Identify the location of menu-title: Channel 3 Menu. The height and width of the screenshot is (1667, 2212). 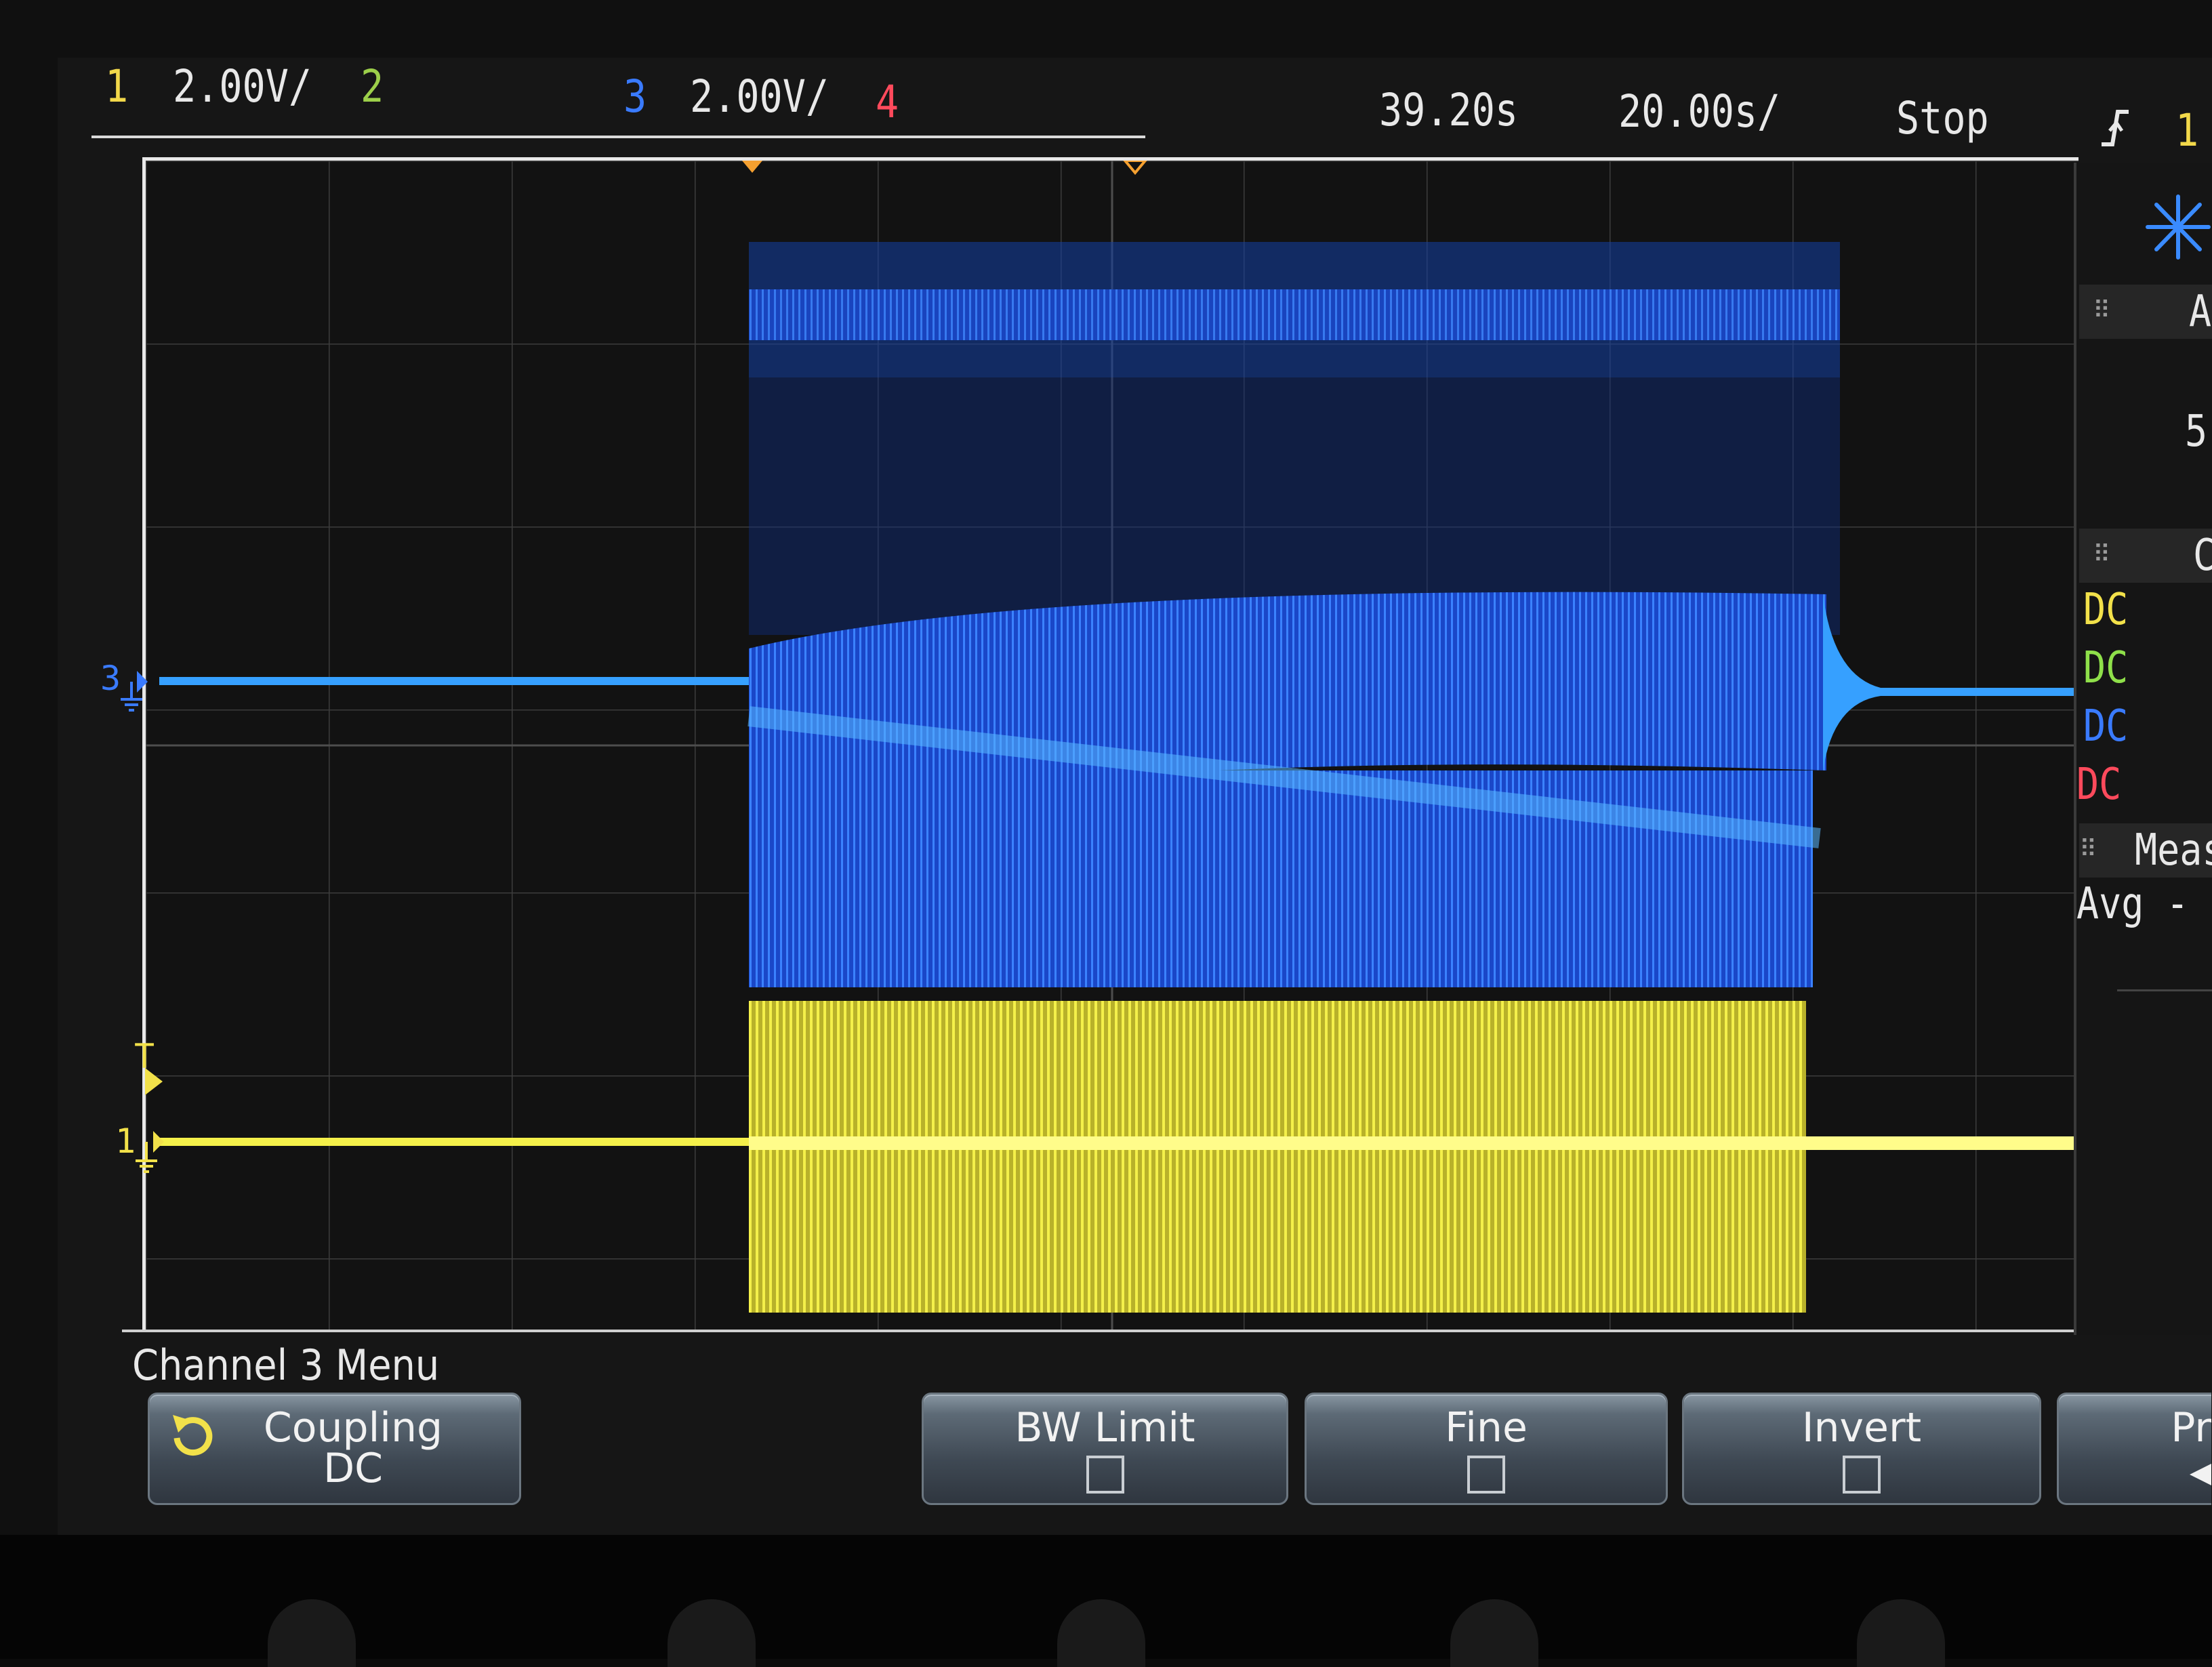
(286, 1365).